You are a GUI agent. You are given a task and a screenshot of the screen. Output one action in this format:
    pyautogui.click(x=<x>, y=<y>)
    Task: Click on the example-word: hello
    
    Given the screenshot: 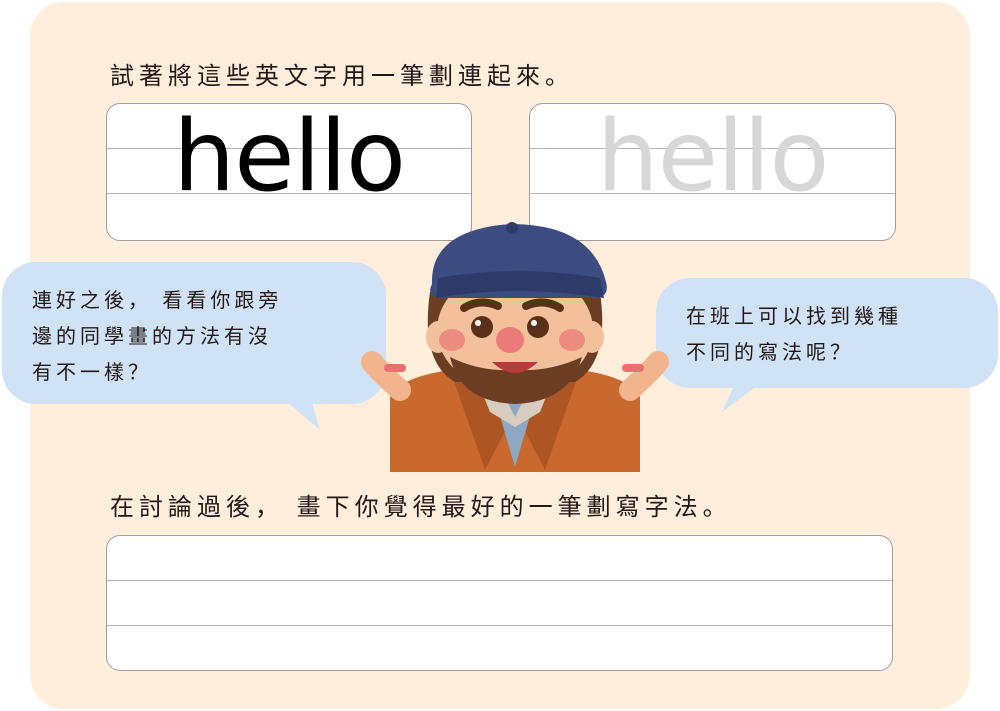 What is the action you would take?
    pyautogui.click(x=289, y=158)
    